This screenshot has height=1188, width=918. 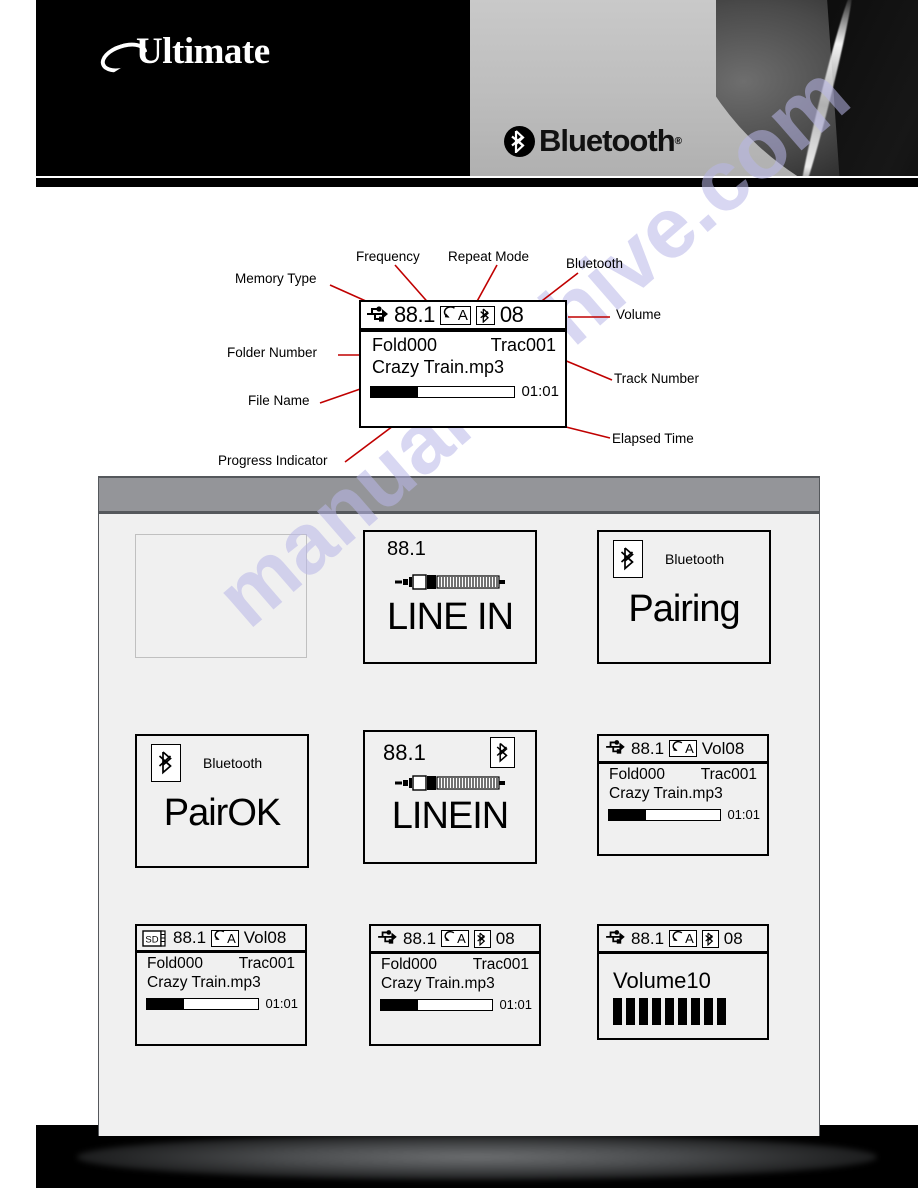 I want to click on screen-line-in-fm: 88.1 LINE IN, so click(x=450, y=597).